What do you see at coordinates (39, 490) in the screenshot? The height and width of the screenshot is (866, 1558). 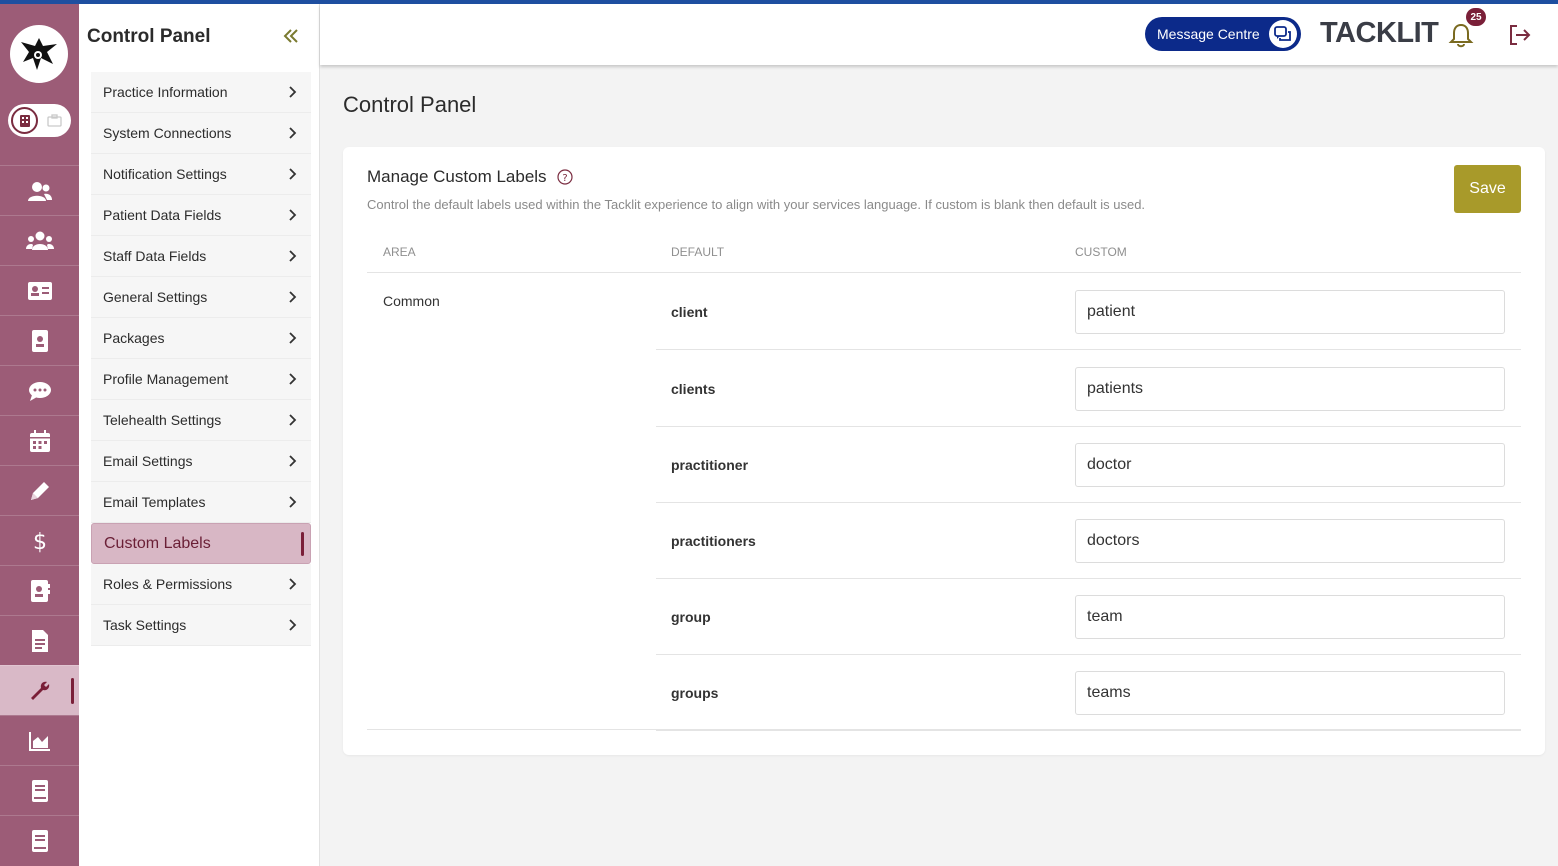 I see `rail-pen-icon` at bounding box center [39, 490].